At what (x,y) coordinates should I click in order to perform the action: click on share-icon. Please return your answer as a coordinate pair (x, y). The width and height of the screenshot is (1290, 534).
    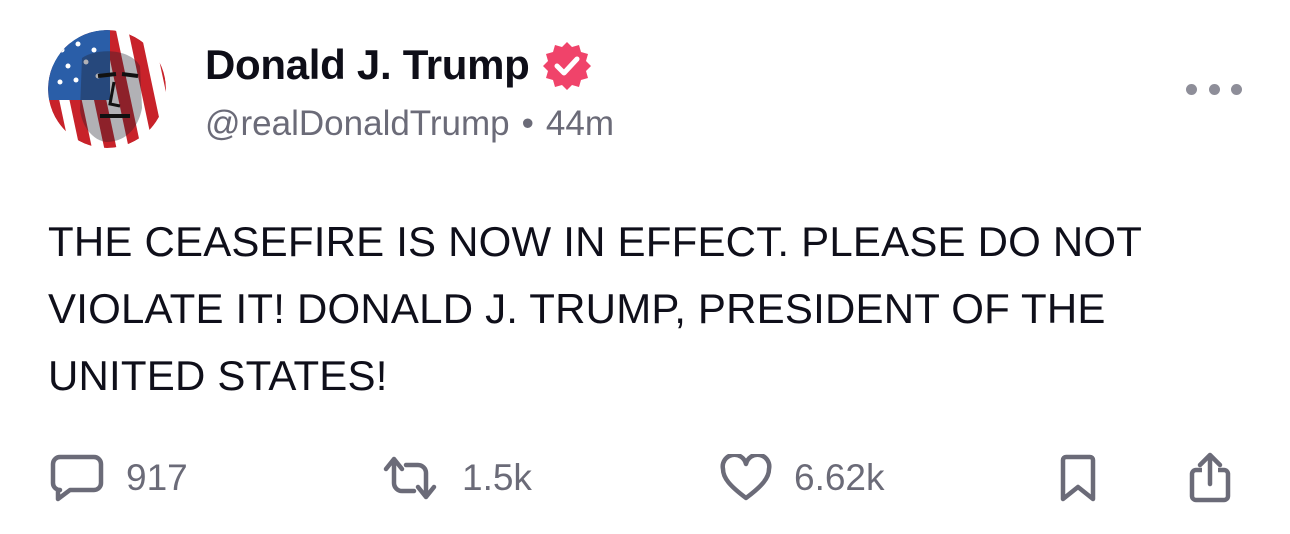
    Looking at the image, I should click on (1210, 477).